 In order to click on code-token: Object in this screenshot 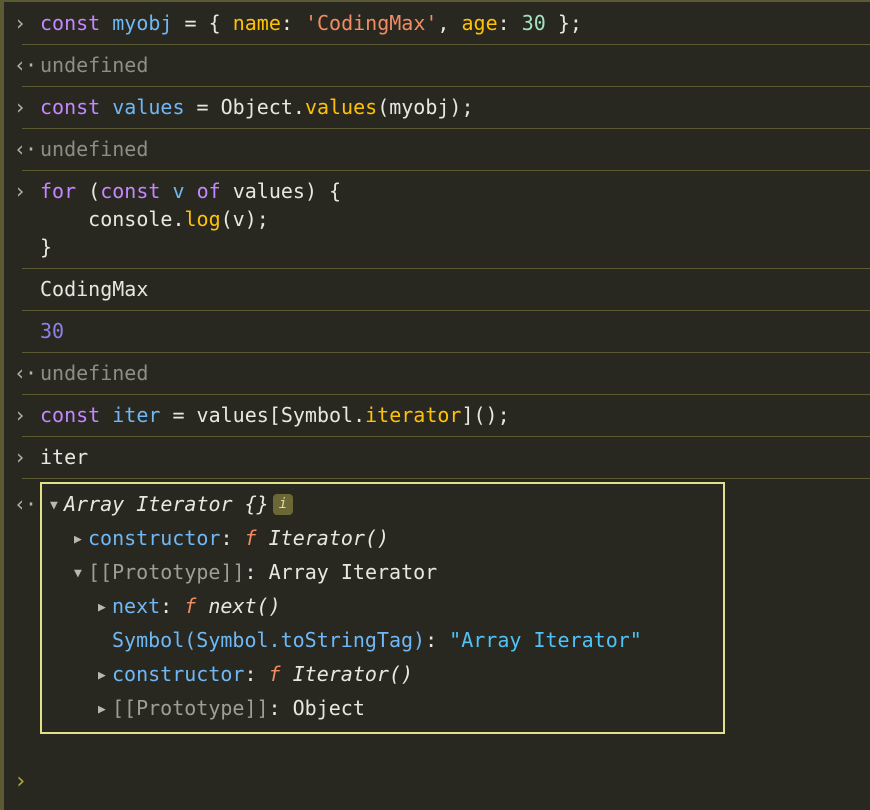, I will do `click(328, 708)`.